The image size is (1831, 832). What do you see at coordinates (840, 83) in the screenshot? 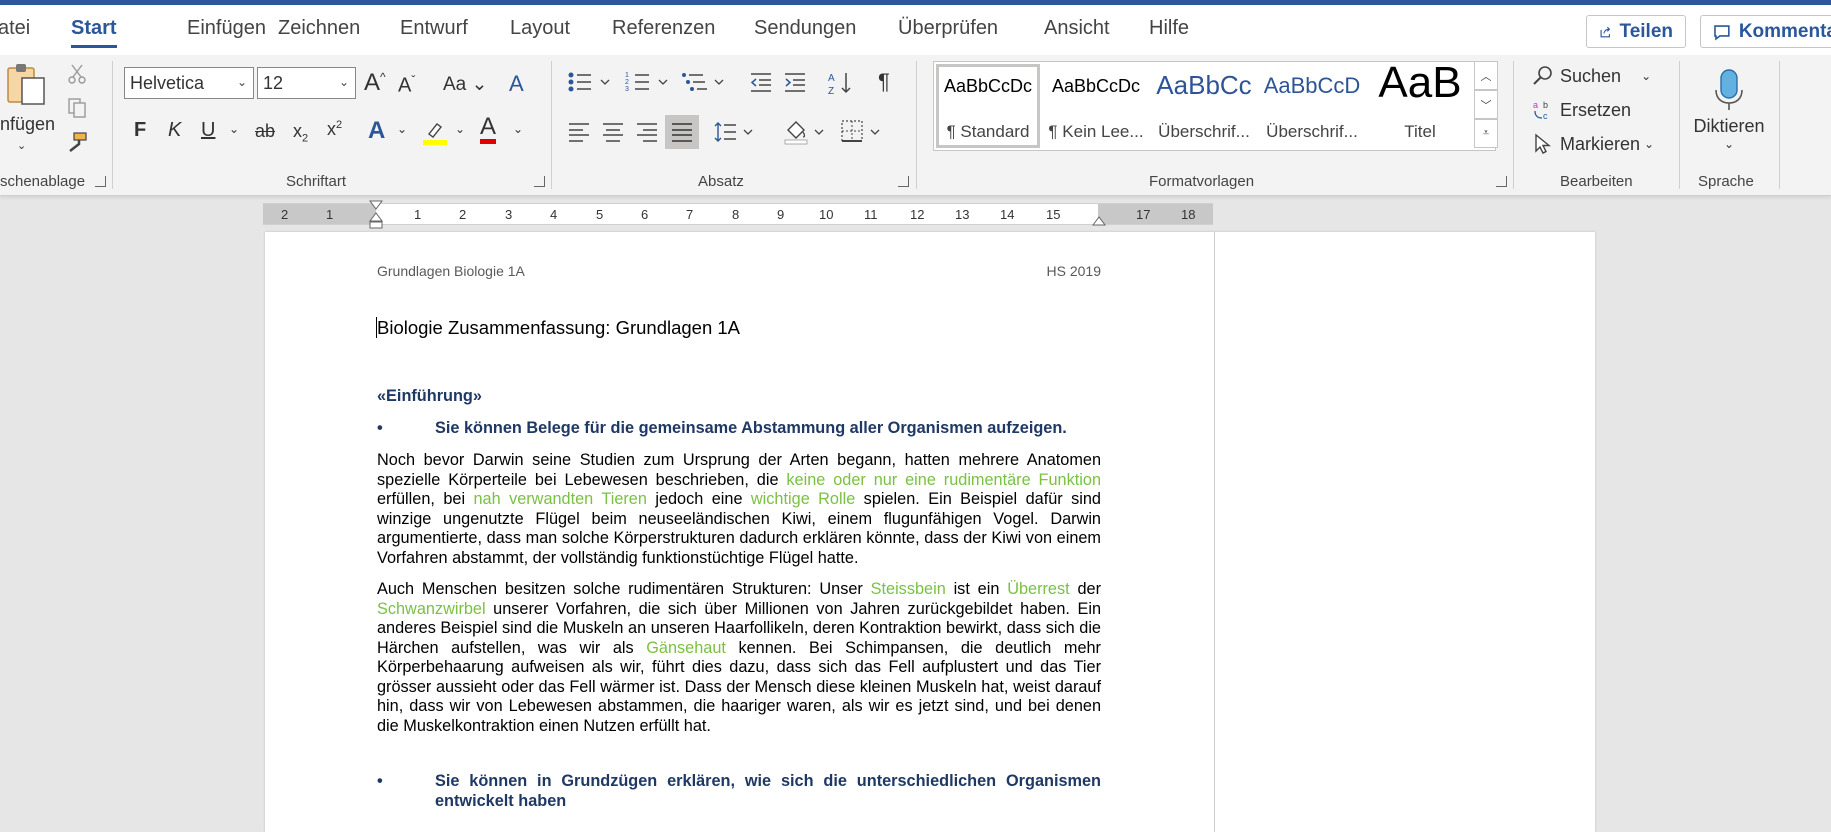
I see `sort-button: AZ` at bounding box center [840, 83].